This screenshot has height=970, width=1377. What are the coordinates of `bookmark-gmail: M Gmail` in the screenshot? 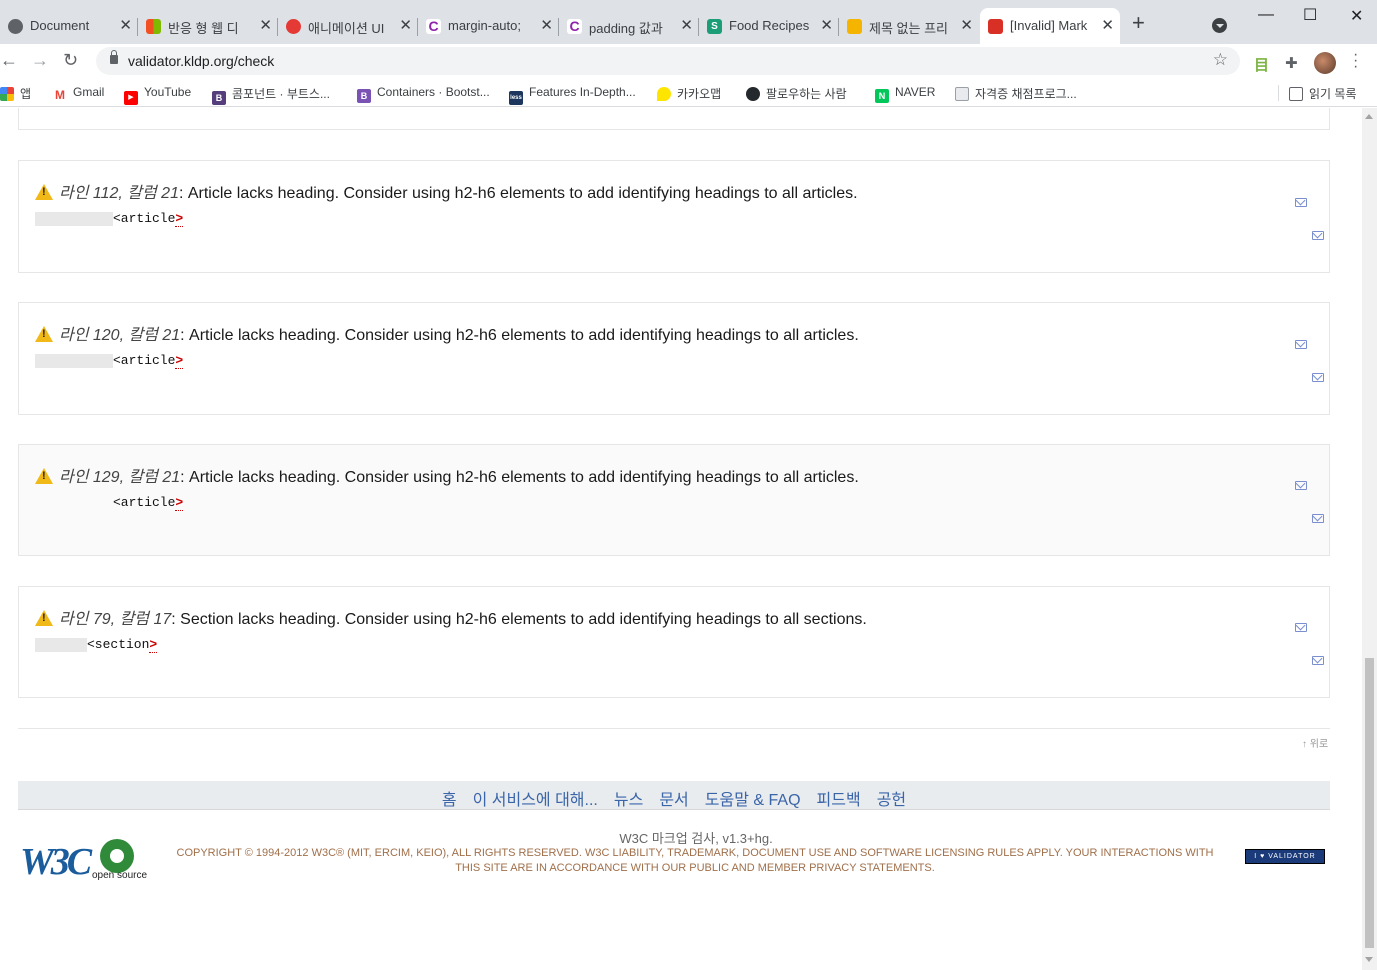 It's located at (78, 93).